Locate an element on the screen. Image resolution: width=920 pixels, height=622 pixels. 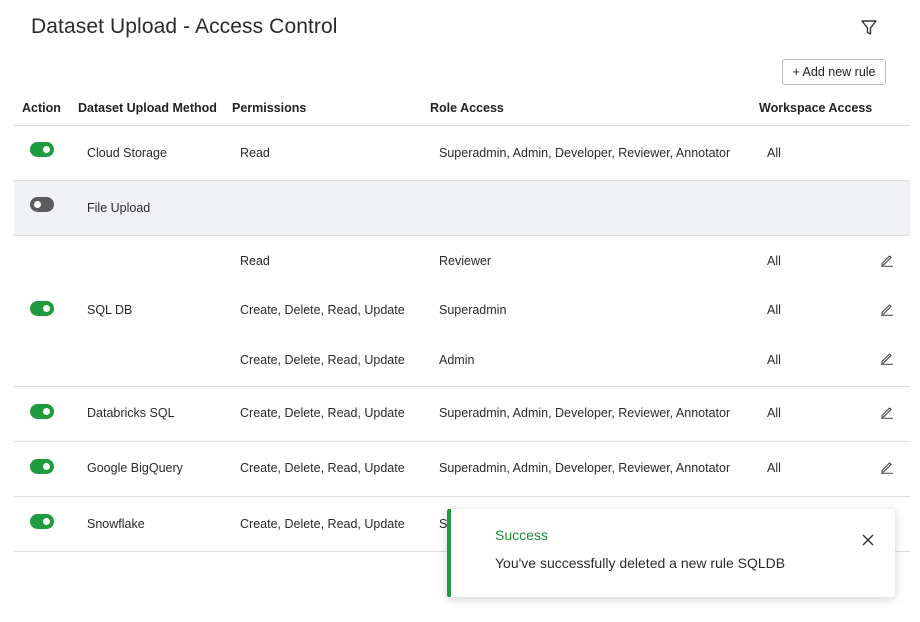
header-method: Dataset Upload Method is located at coordinates (147, 108).